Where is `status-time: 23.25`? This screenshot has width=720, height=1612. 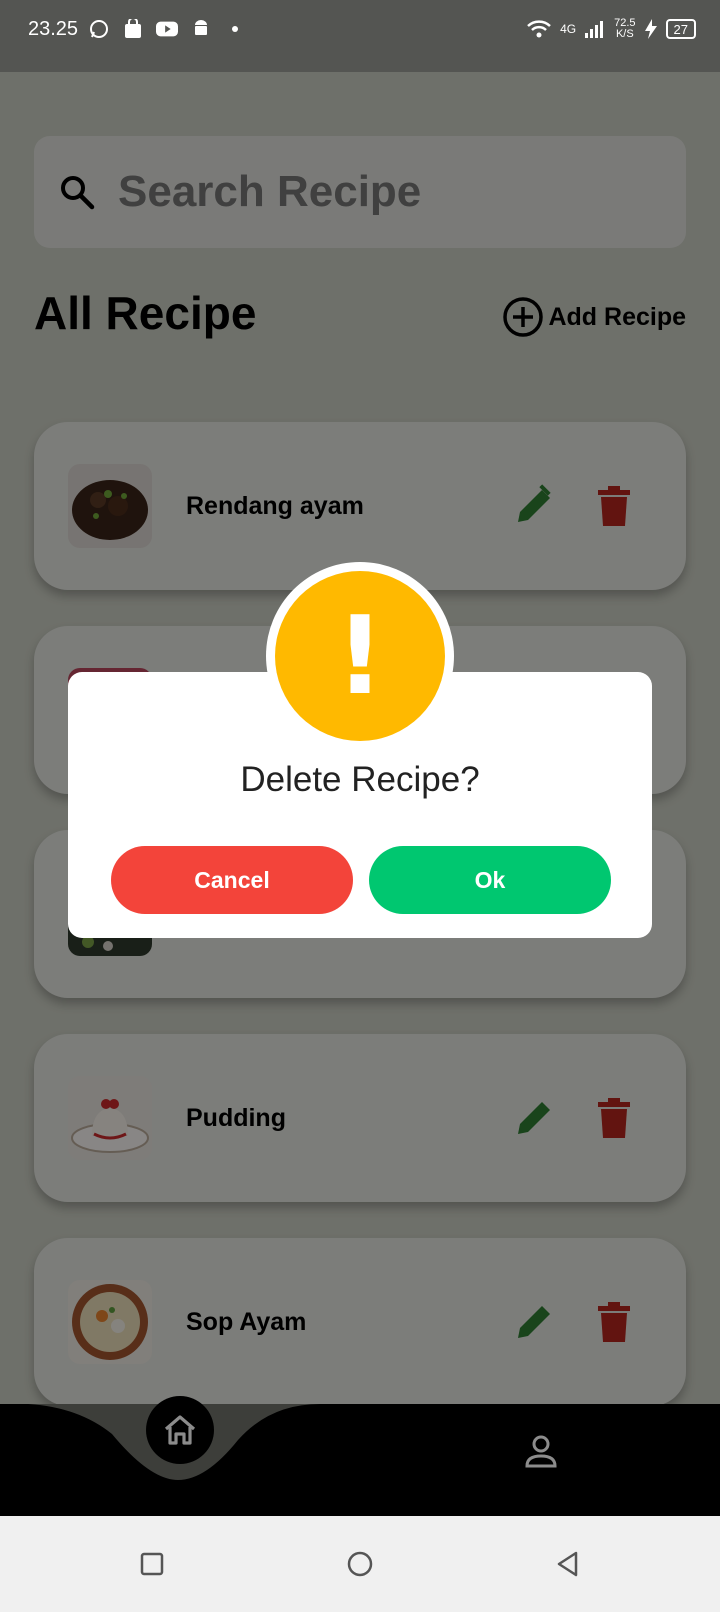 status-time: 23.25 is located at coordinates (53, 29).